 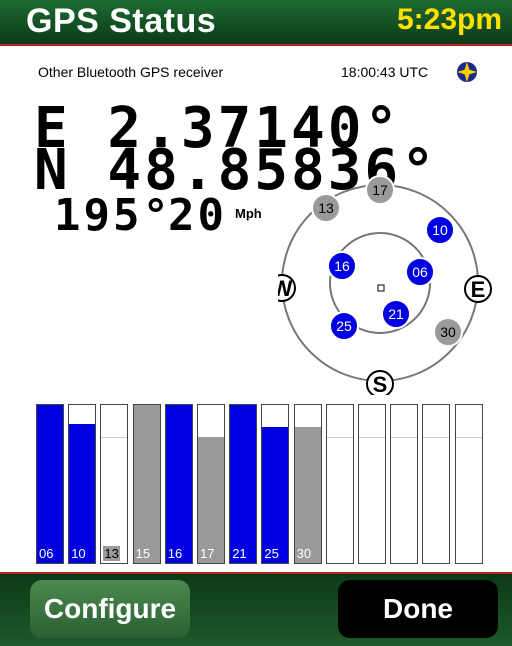 I want to click on signal-bar-label: 17, so click(x=207, y=553).